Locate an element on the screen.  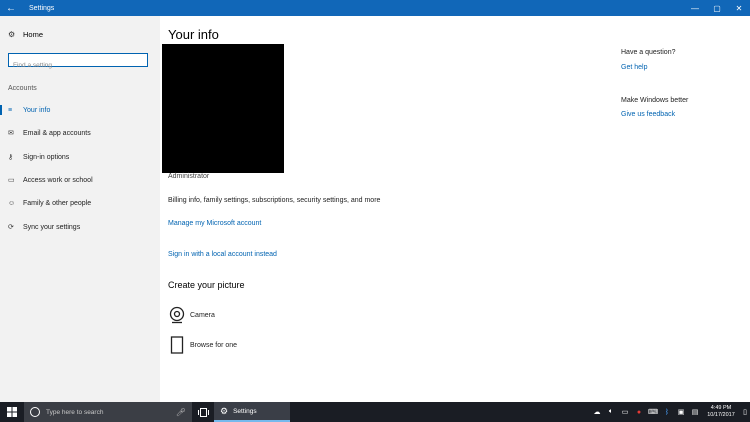
onedrive-icon: ☁ is located at coordinates (597, 412).